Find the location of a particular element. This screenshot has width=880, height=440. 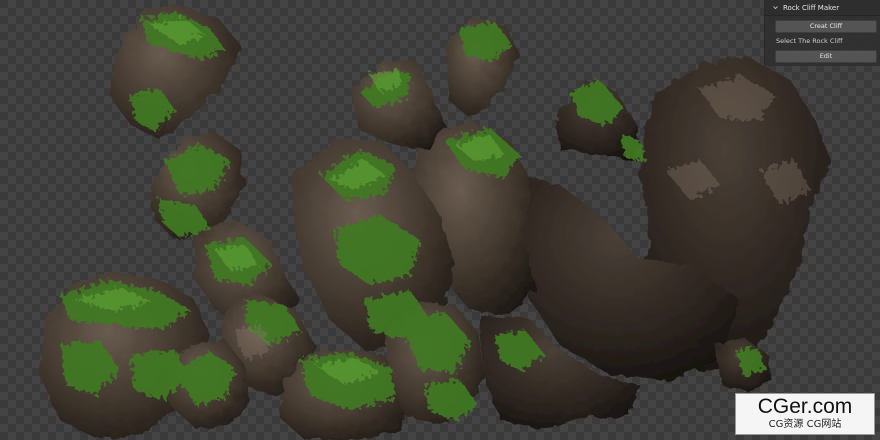

select-rock-cliff-label: Select The Rock Cliff is located at coordinates (809, 41).